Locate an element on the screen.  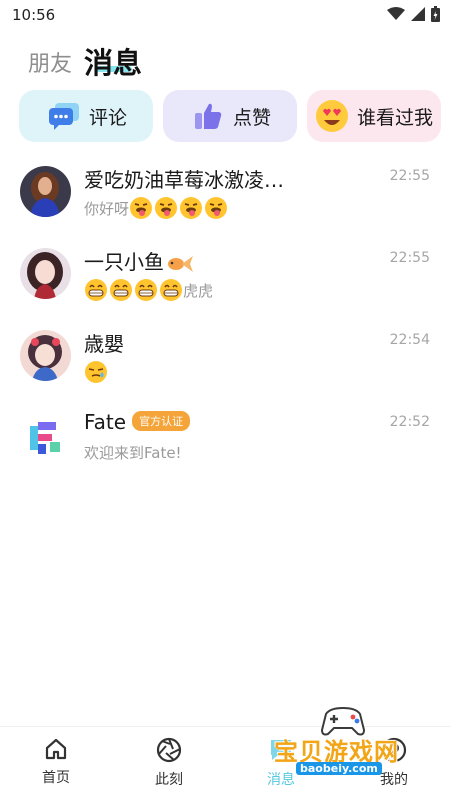
comment-button: 评论 is located at coordinates (86, 116).